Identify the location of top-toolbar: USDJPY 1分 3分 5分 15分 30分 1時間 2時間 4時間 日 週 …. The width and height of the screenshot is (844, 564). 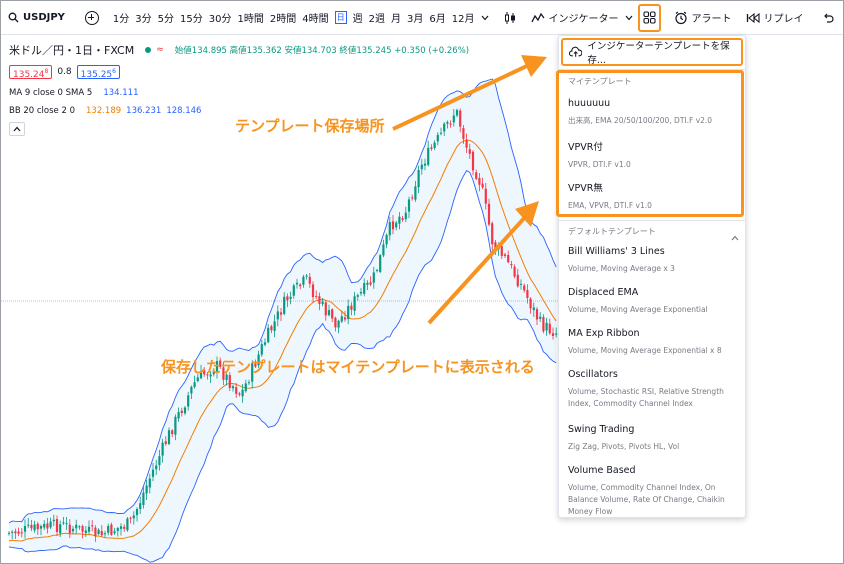
(422, 18).